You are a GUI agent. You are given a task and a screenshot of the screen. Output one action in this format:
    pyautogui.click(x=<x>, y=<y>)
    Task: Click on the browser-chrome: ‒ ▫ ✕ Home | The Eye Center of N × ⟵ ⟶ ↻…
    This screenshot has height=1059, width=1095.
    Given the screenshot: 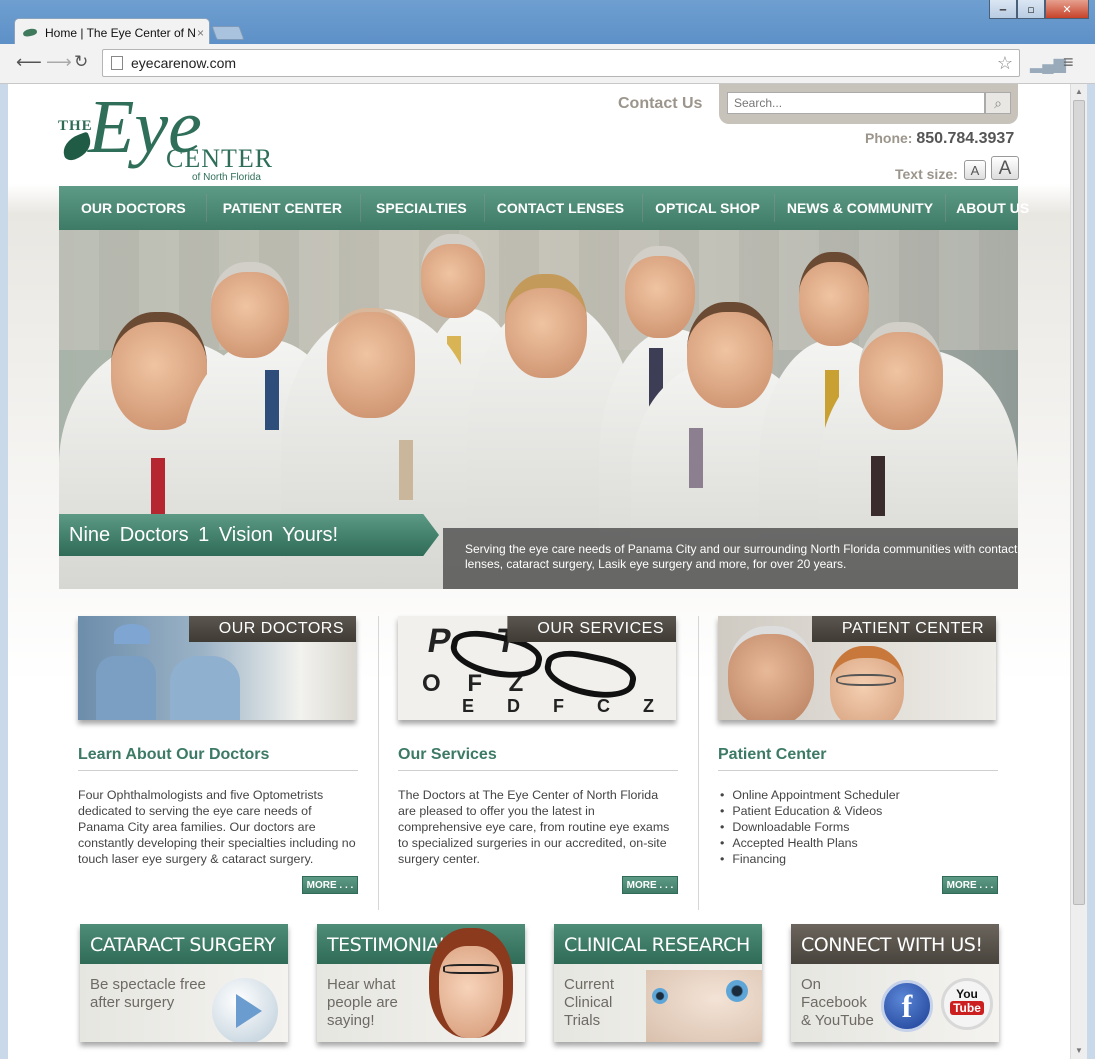 What is the action you would take?
    pyautogui.click(x=547, y=42)
    